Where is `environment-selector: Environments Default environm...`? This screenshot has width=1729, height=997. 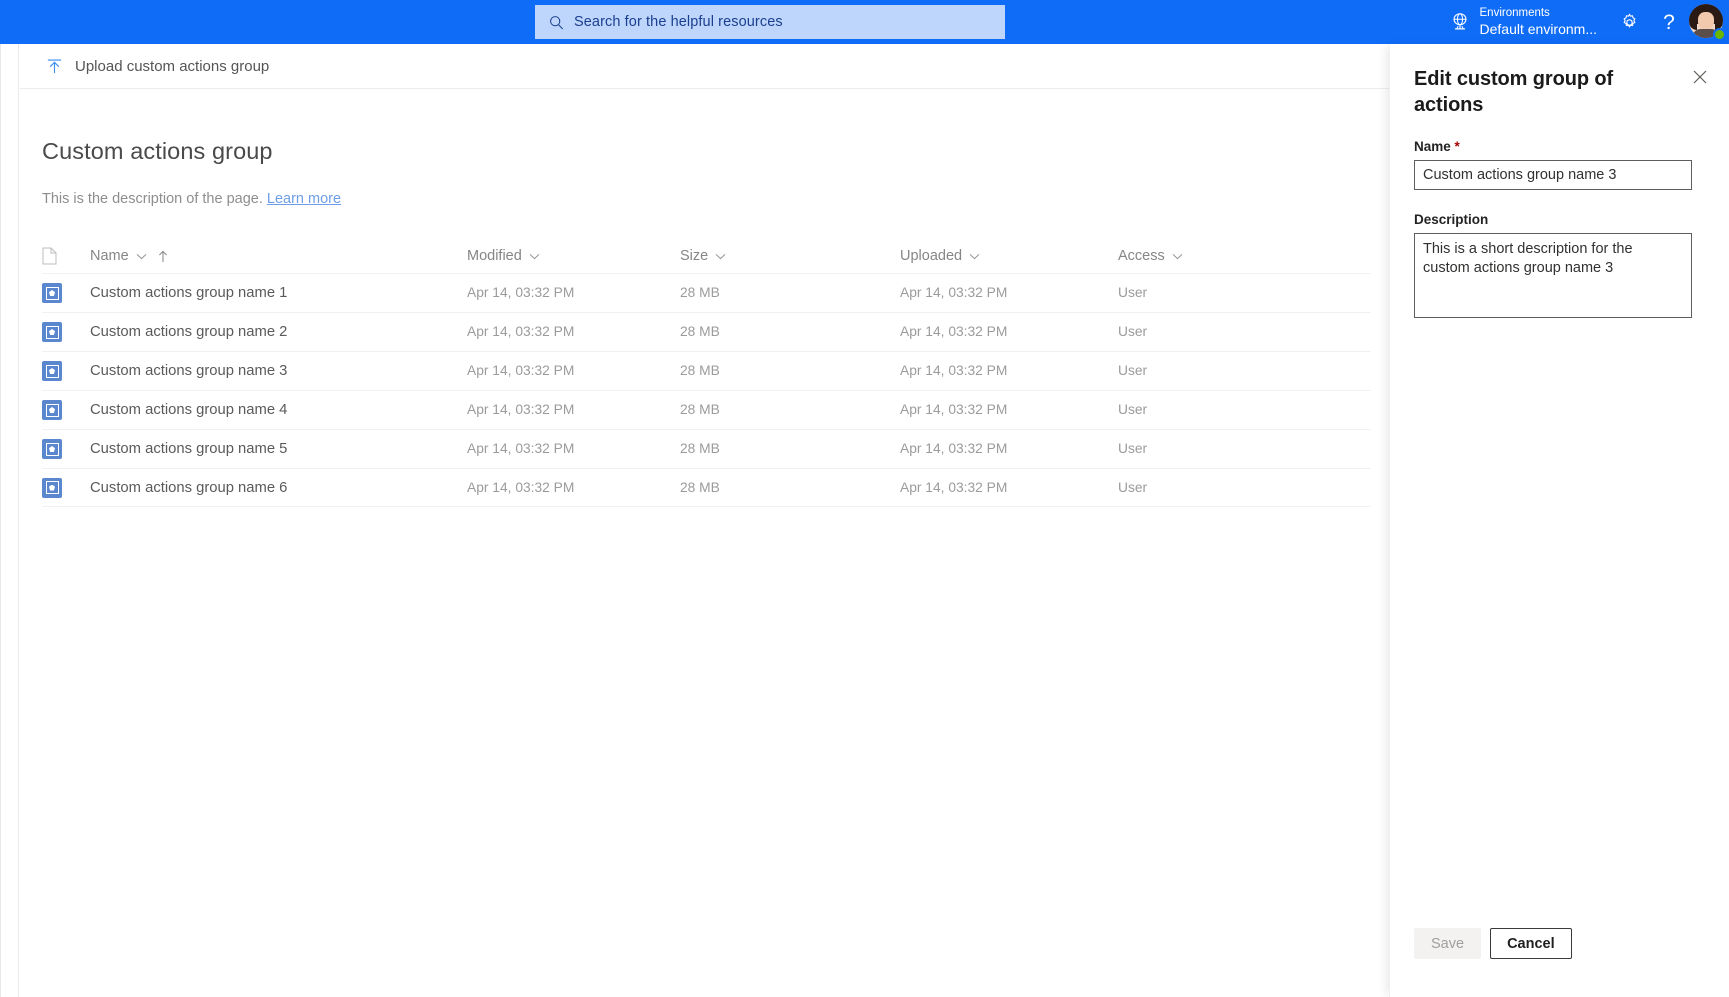 environment-selector: Environments Default environm... is located at coordinates (1523, 22).